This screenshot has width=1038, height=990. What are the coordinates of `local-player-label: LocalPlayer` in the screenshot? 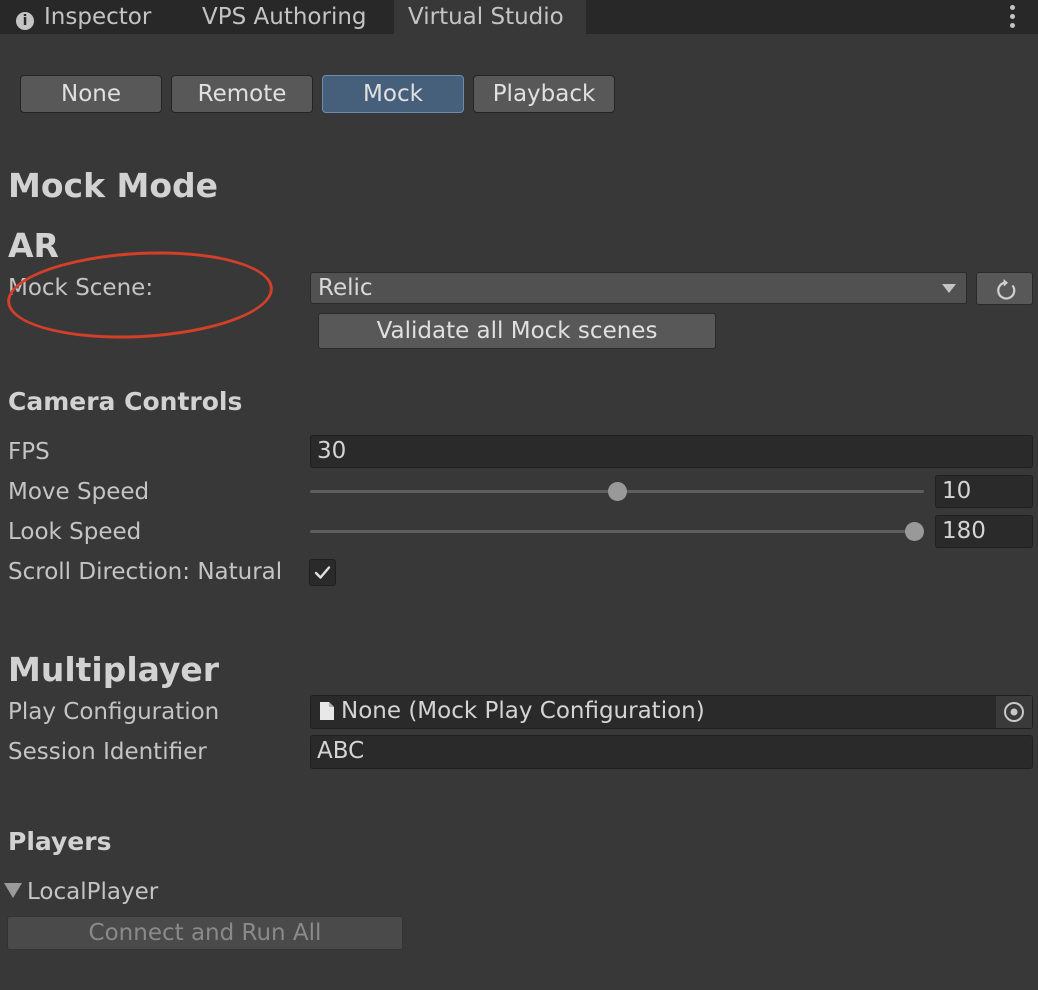 It's located at (93, 892).